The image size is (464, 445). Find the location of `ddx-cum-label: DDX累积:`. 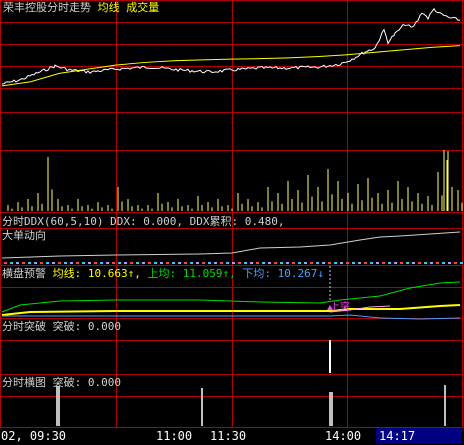

ddx-cum-label: DDX累积: is located at coordinates (214, 221).